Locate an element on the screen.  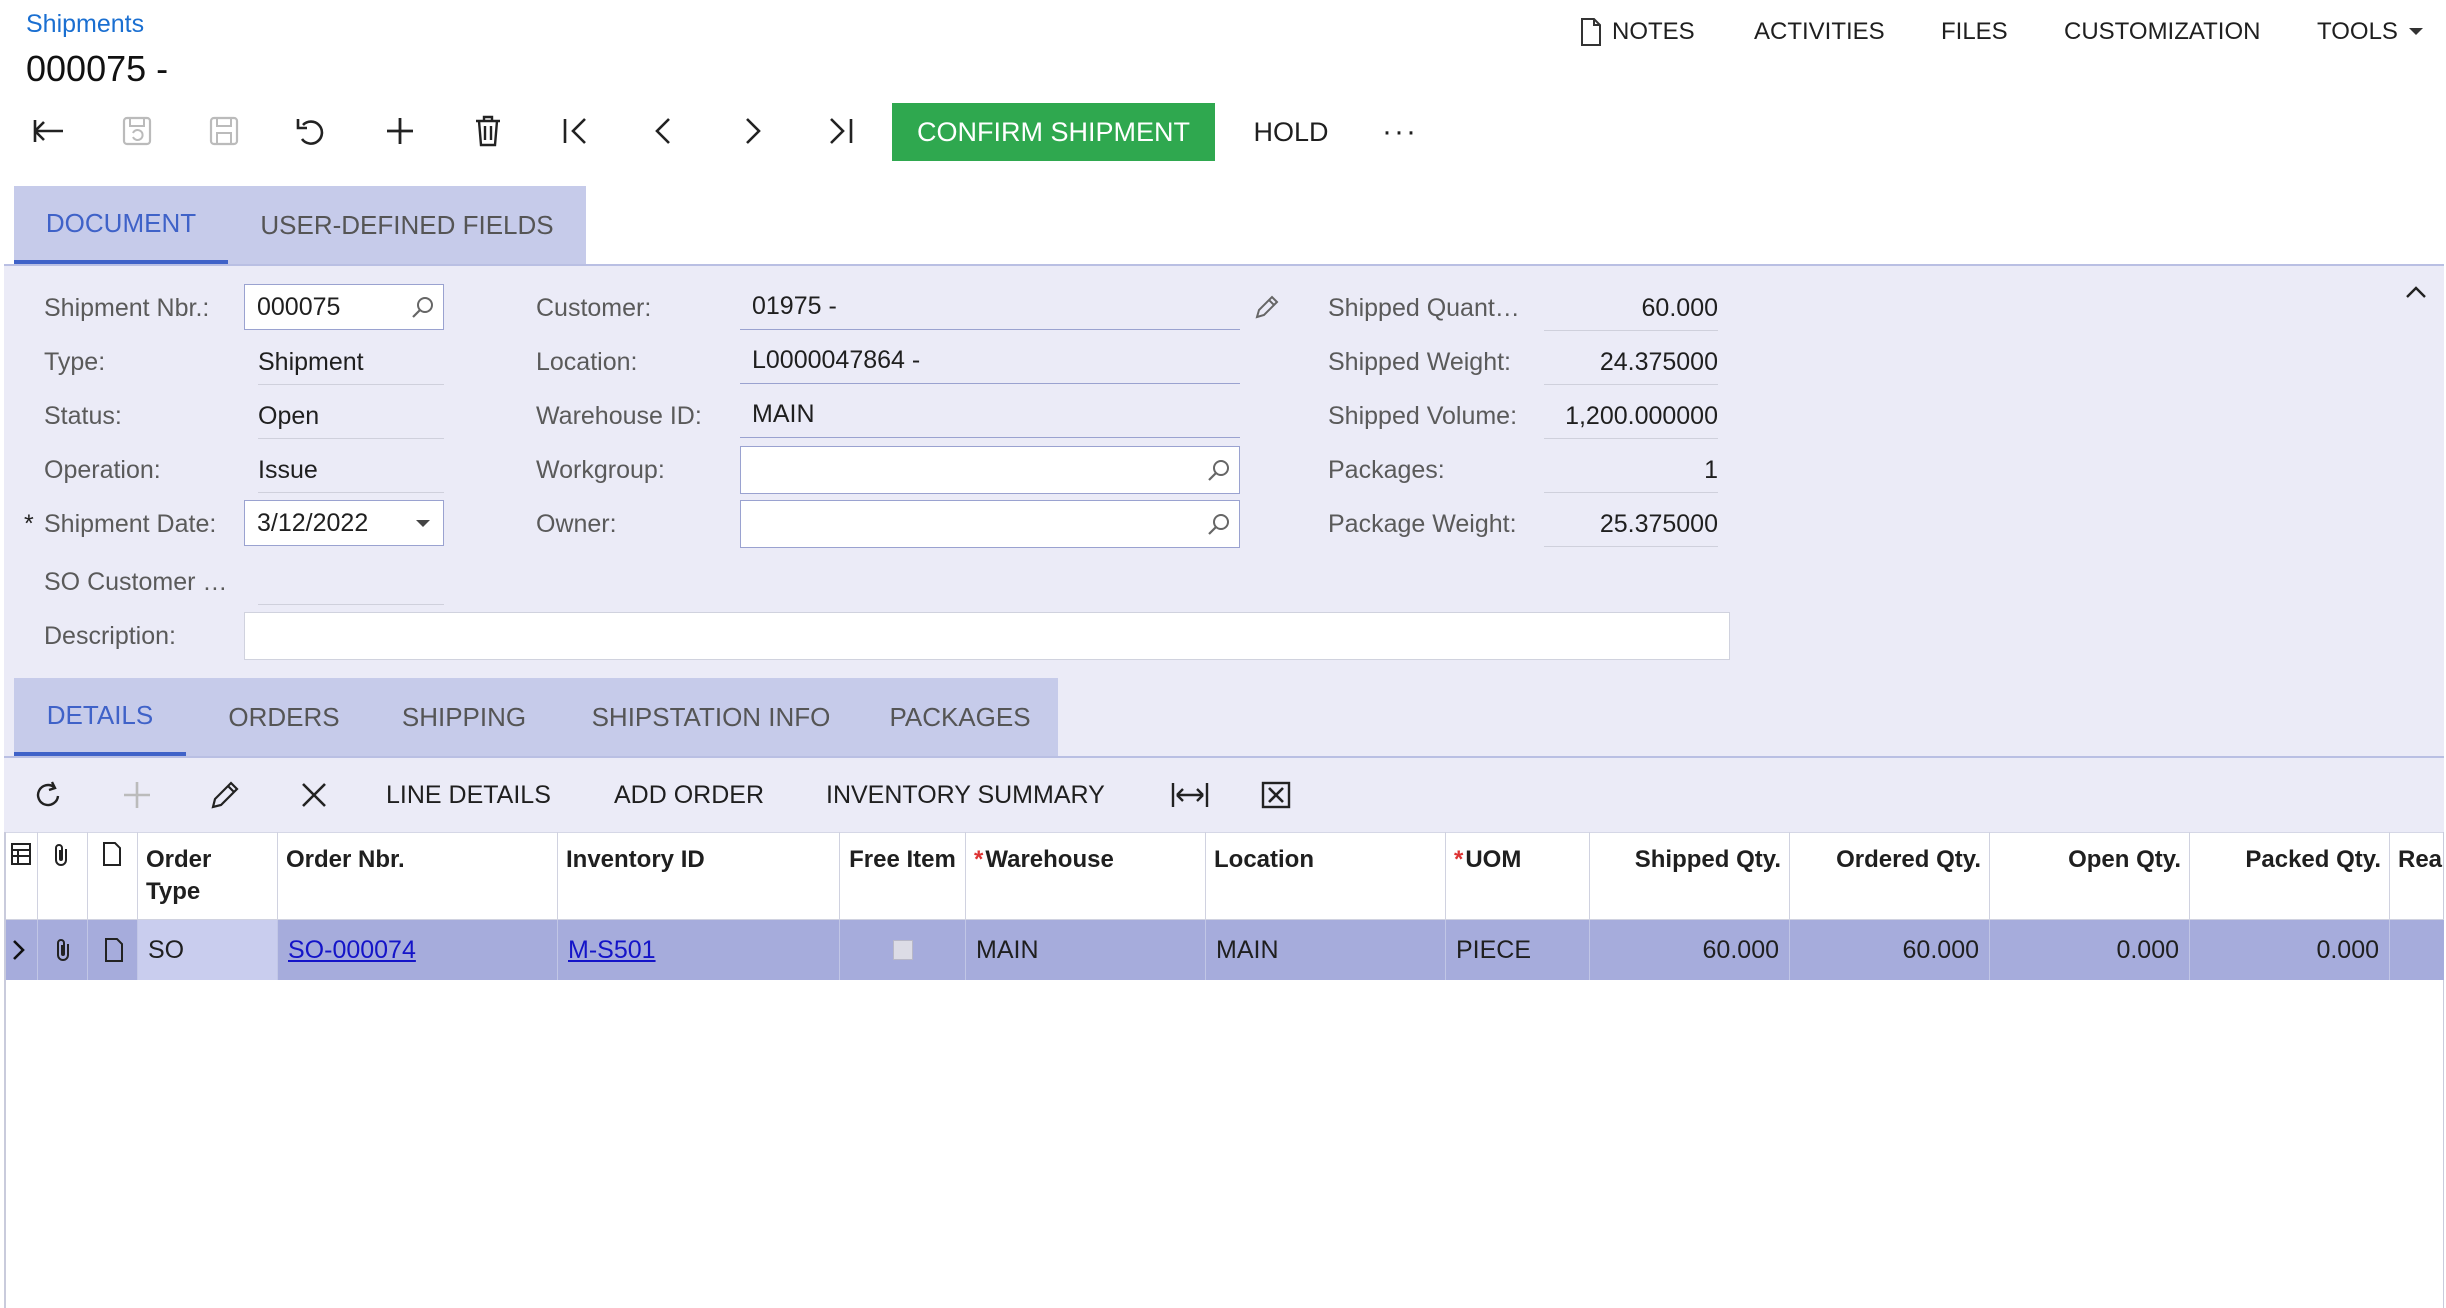
line-details-button: LINE DETAILS is located at coordinates (468, 795).